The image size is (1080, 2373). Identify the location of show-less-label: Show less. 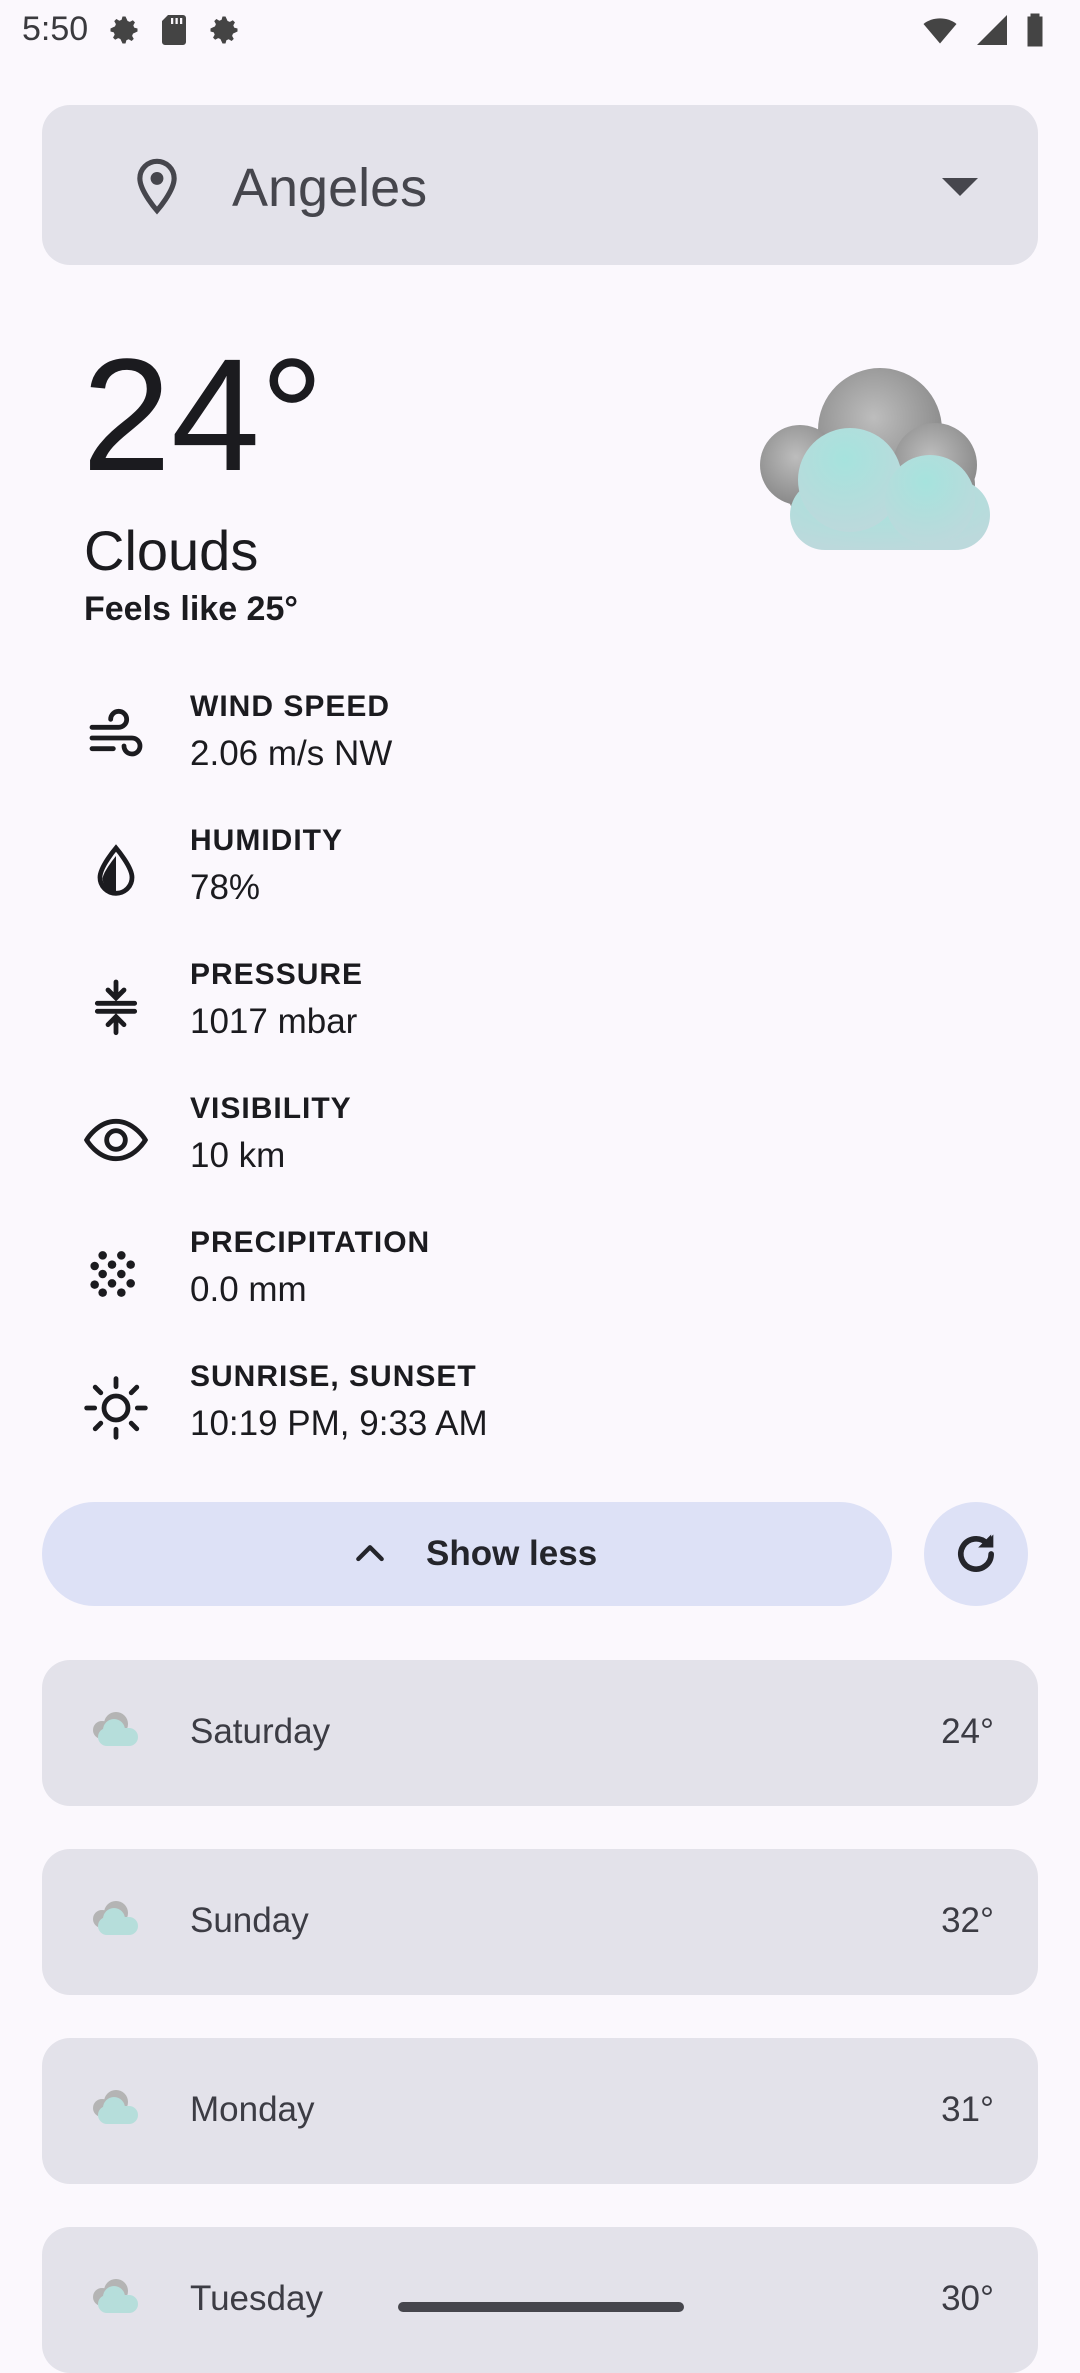
(512, 1553).